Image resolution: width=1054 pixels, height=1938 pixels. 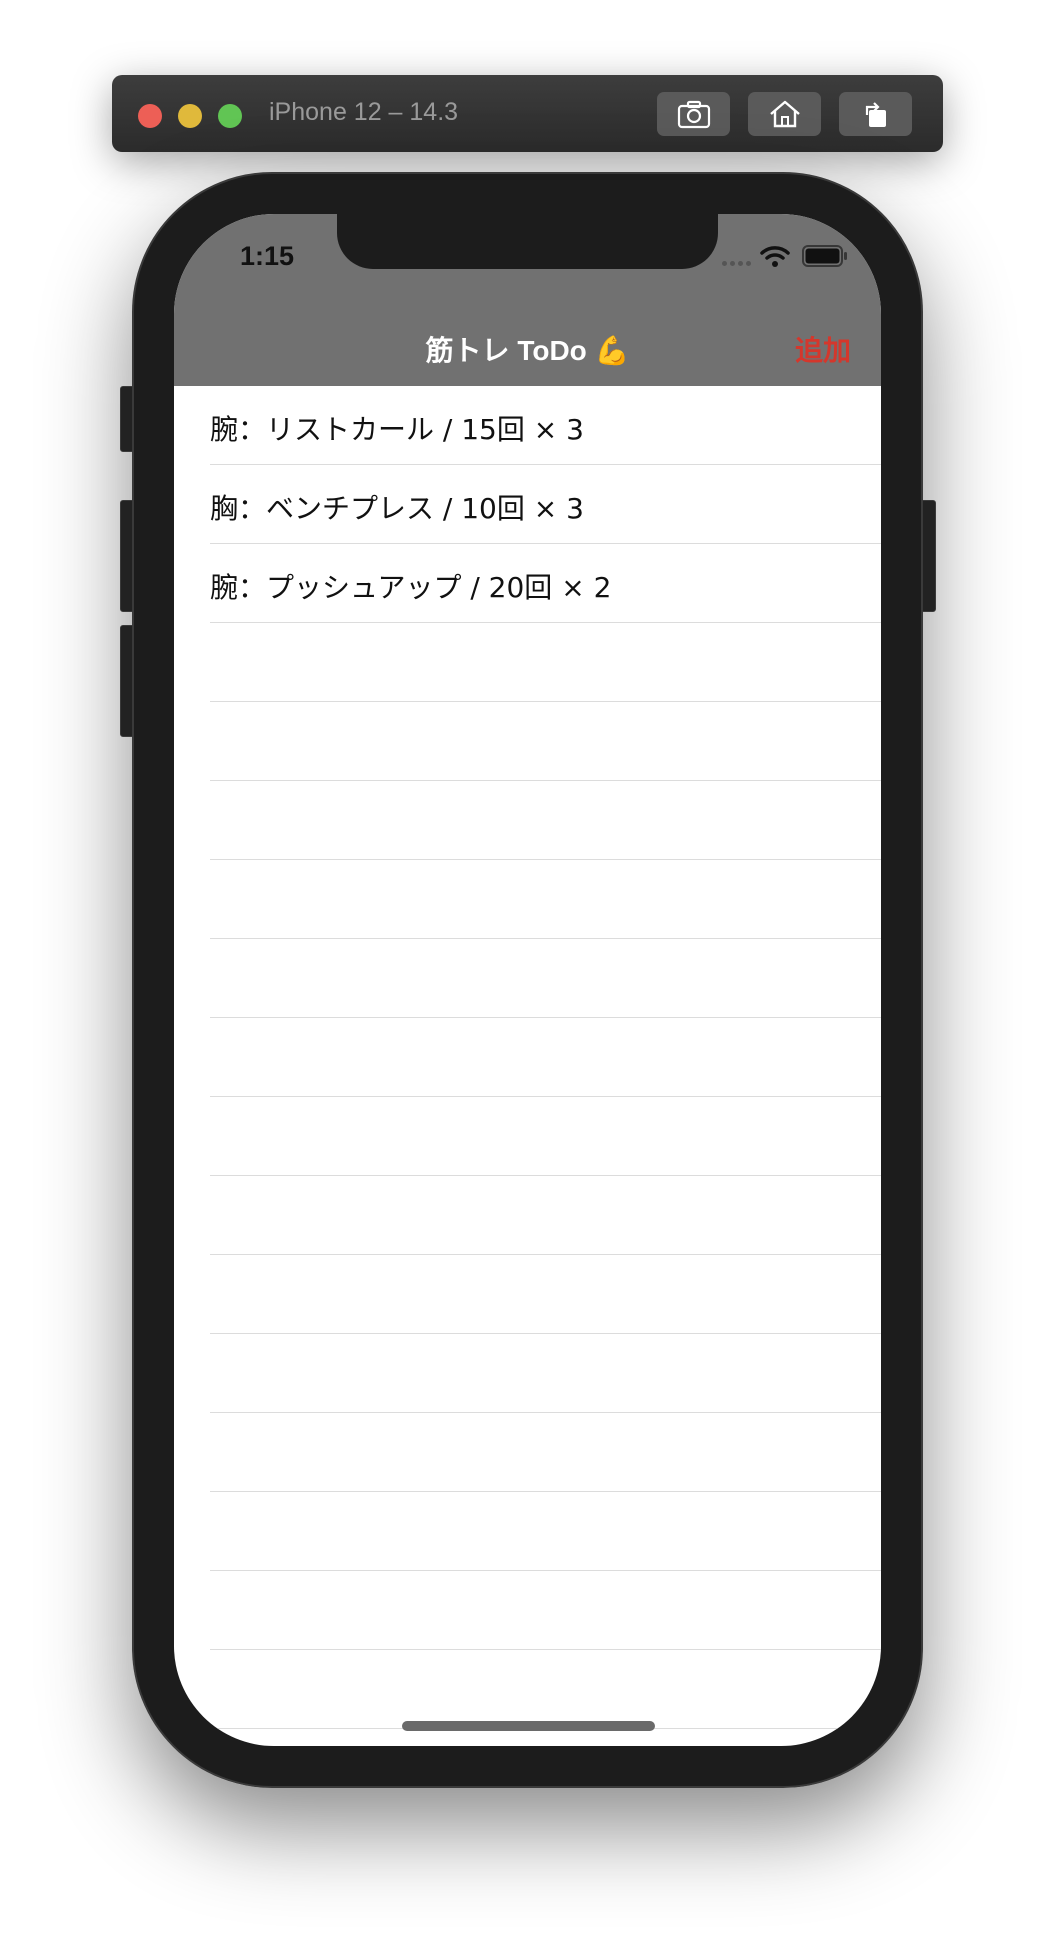 What do you see at coordinates (267, 256) in the screenshot?
I see `status-time: 1:15` at bounding box center [267, 256].